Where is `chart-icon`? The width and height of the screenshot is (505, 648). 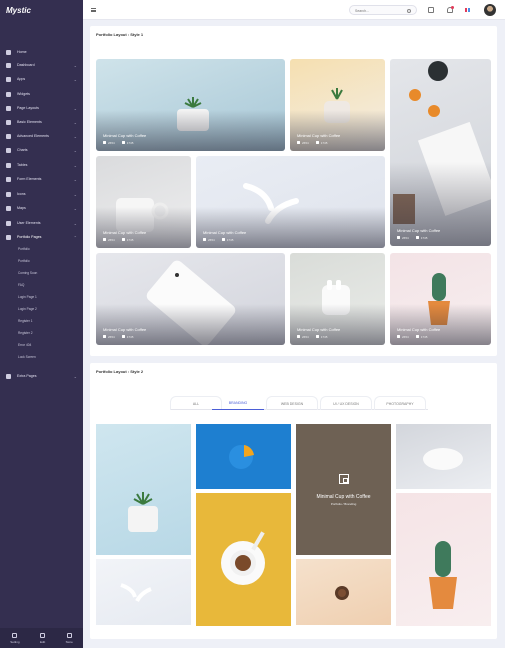
chart-icon is located at coordinates (8, 150).